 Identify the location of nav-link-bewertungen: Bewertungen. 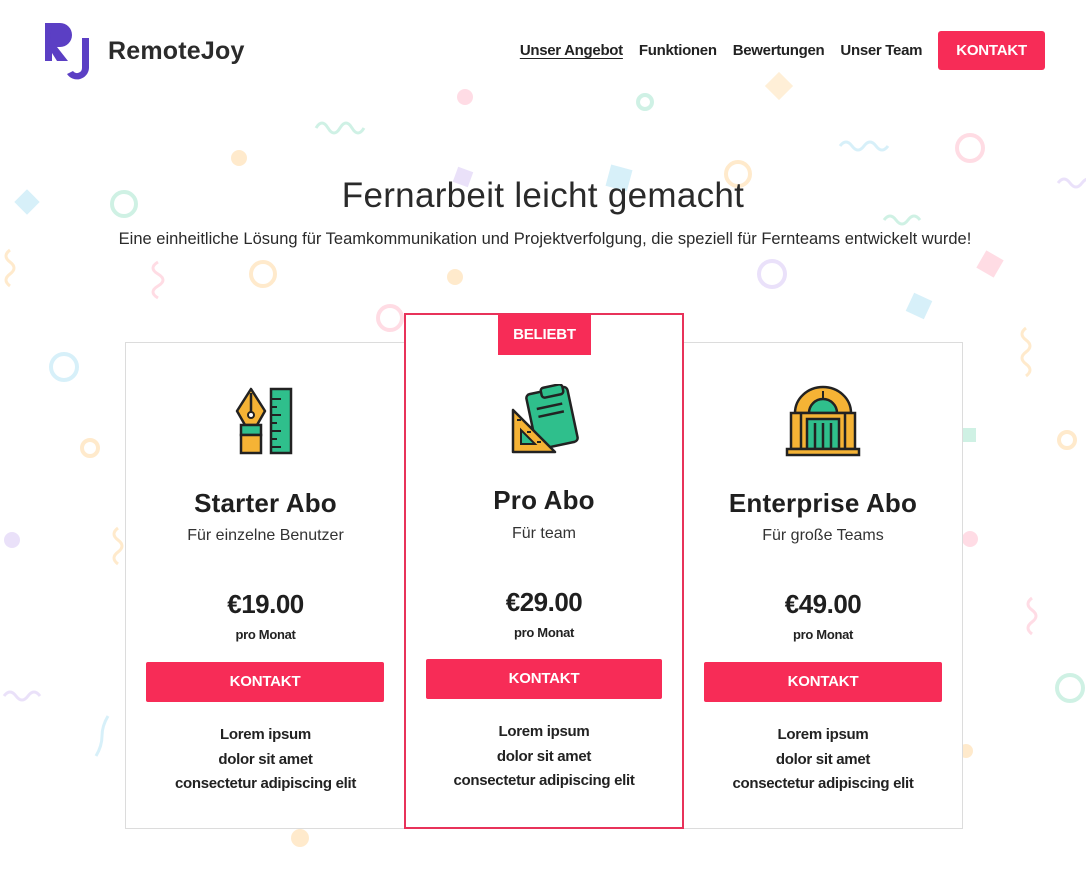
(779, 50).